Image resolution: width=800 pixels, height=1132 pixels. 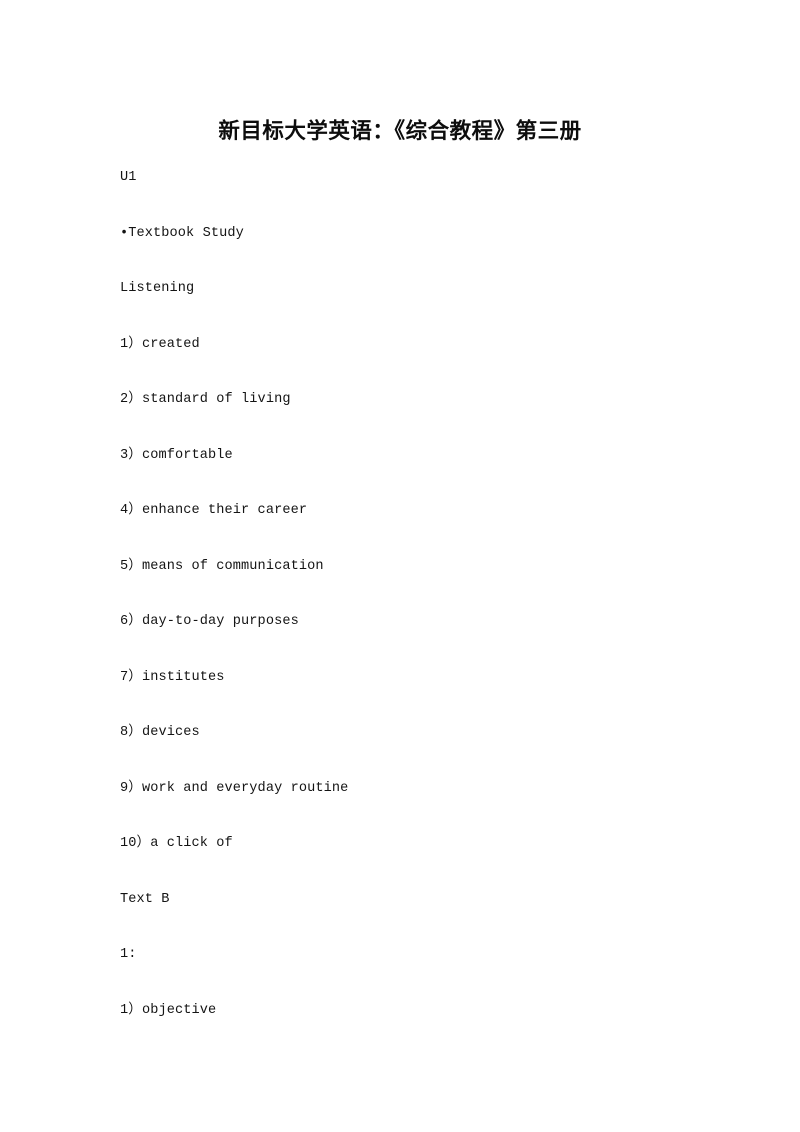 I want to click on paragraph-section-textbook-study: •Textbook Study, so click(x=182, y=233).